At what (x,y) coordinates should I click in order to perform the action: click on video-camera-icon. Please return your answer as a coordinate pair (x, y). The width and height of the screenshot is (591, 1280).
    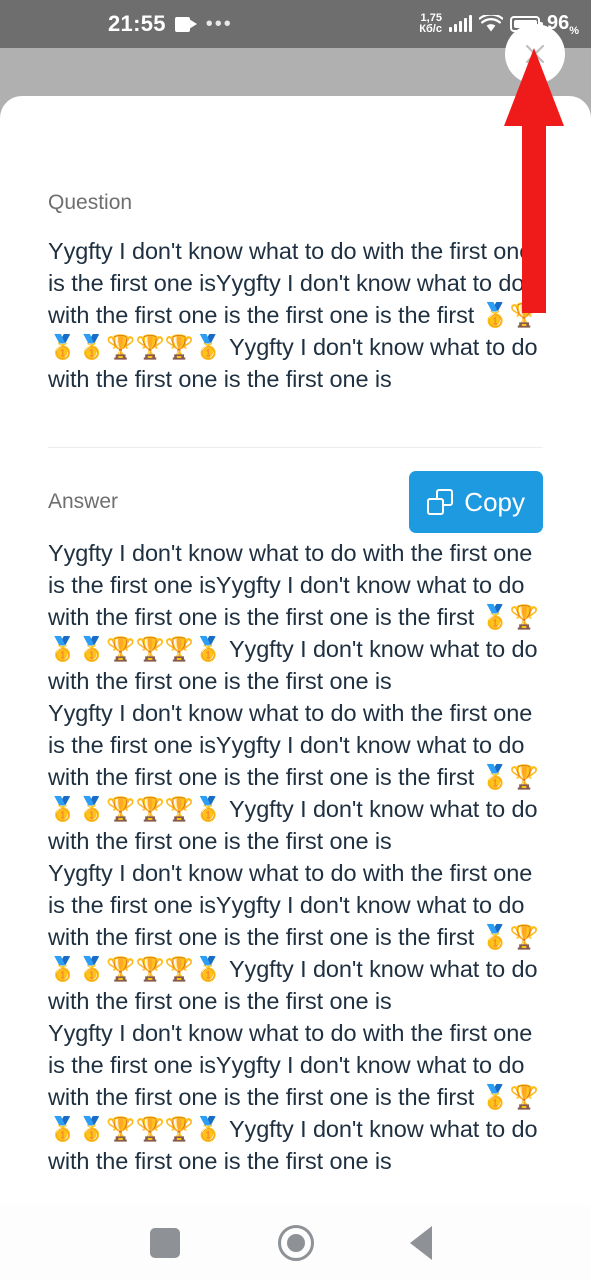
    Looking at the image, I should click on (185, 24).